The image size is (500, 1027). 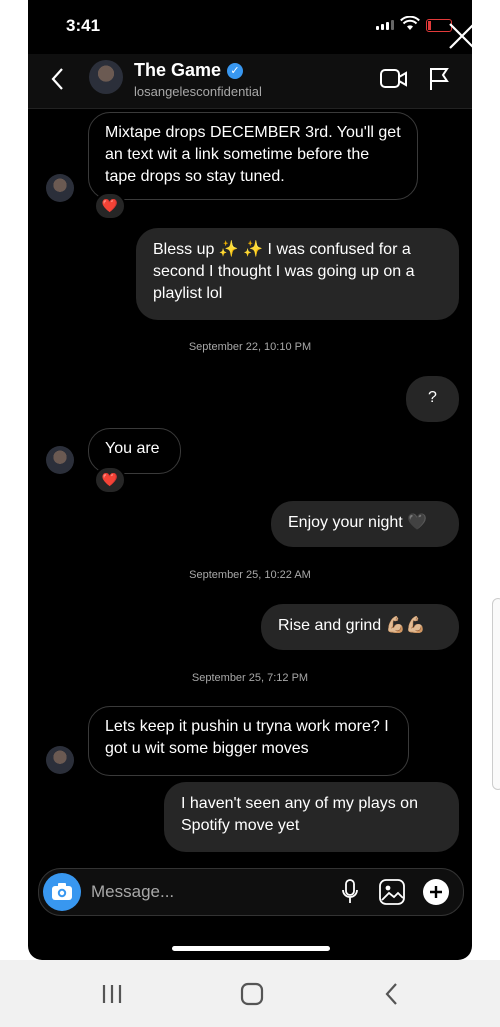 I want to click on verified-badge-icon: ✓, so click(x=235, y=70).